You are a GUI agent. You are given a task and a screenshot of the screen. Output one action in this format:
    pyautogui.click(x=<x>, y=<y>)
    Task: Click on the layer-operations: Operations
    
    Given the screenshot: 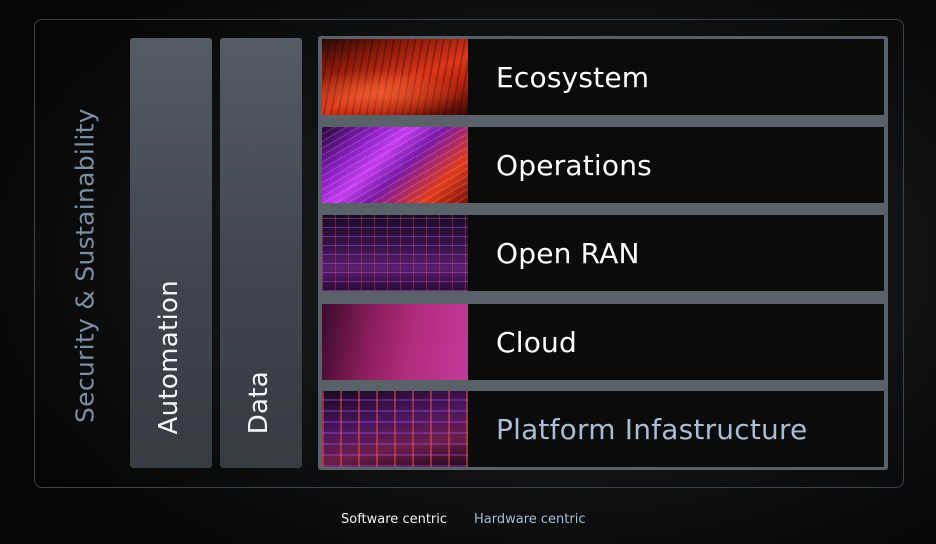 What is the action you would take?
    pyautogui.click(x=603, y=165)
    